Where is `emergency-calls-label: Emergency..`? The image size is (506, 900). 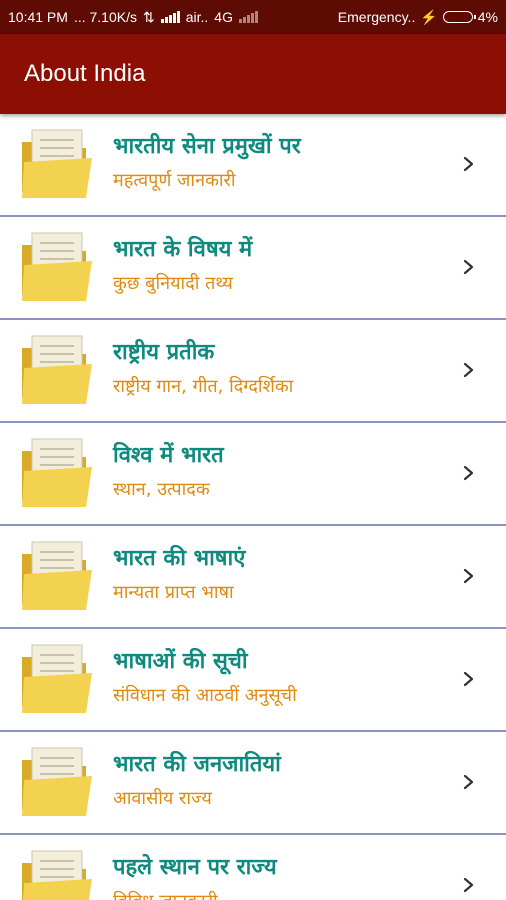 emergency-calls-label: Emergency.. is located at coordinates (376, 17).